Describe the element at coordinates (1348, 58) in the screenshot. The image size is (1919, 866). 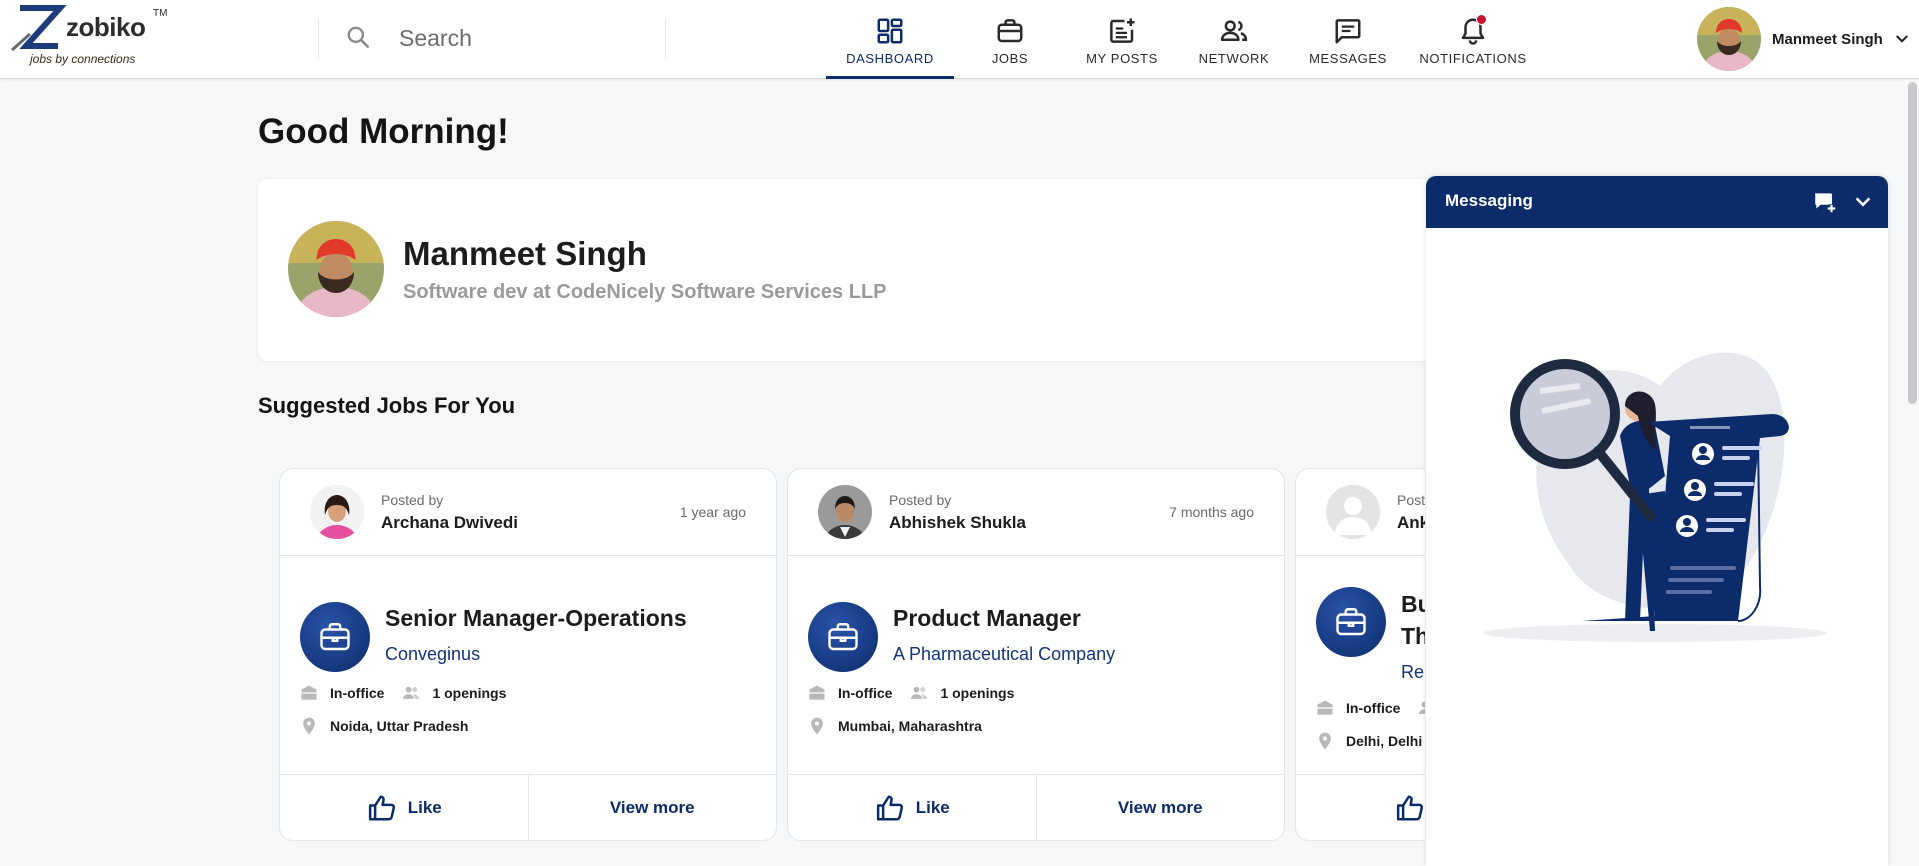
I see `nav-label-messages: MESSAGES` at that location.